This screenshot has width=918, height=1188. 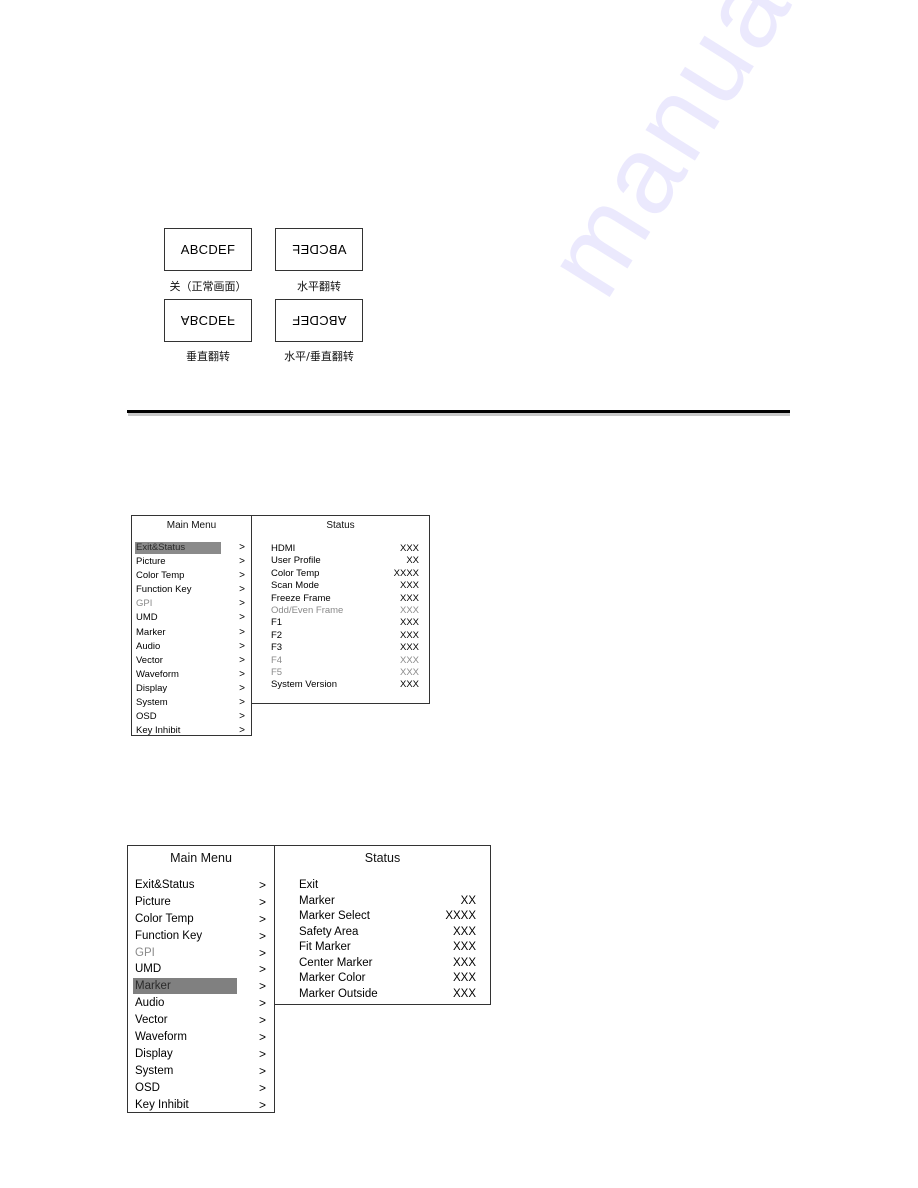 What do you see at coordinates (152, 688) in the screenshot?
I see `menu-item-label: Display` at bounding box center [152, 688].